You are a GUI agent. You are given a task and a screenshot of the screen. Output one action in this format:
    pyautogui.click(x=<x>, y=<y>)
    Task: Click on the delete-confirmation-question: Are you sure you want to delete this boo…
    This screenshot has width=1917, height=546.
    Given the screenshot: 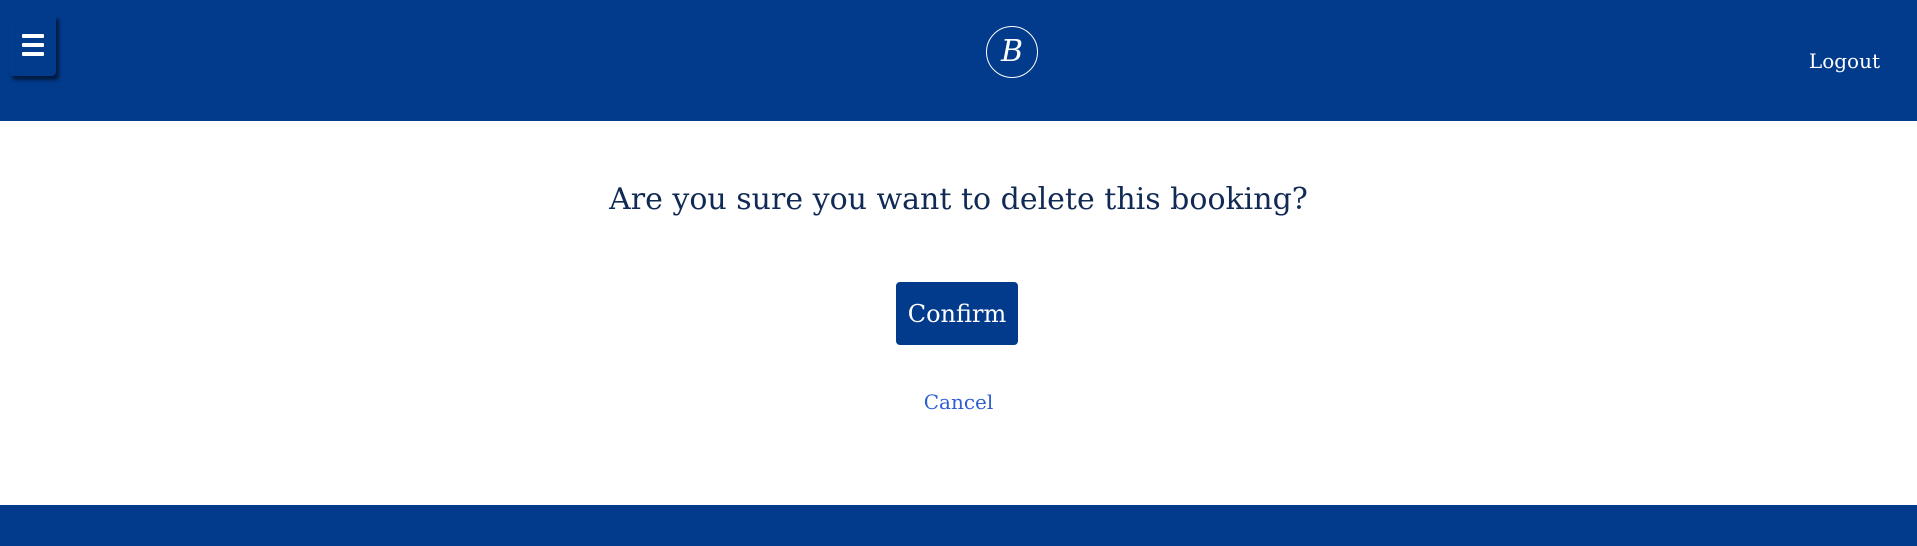 What is the action you would take?
    pyautogui.click(x=958, y=199)
    